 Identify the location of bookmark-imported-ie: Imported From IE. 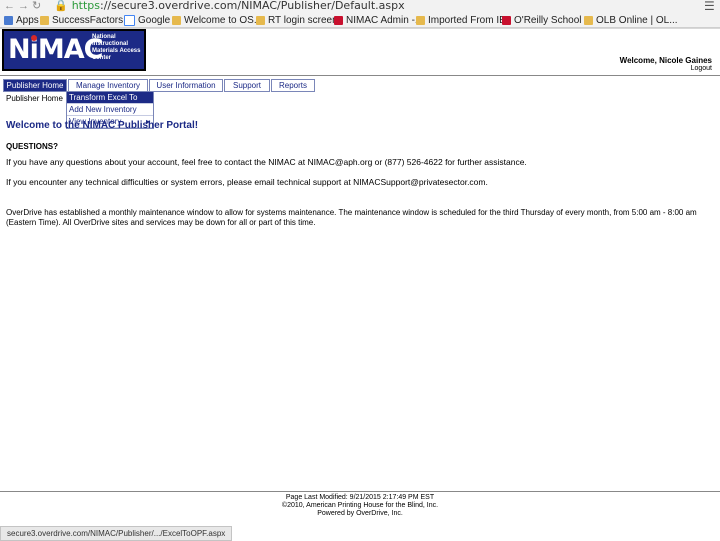
(461, 20).